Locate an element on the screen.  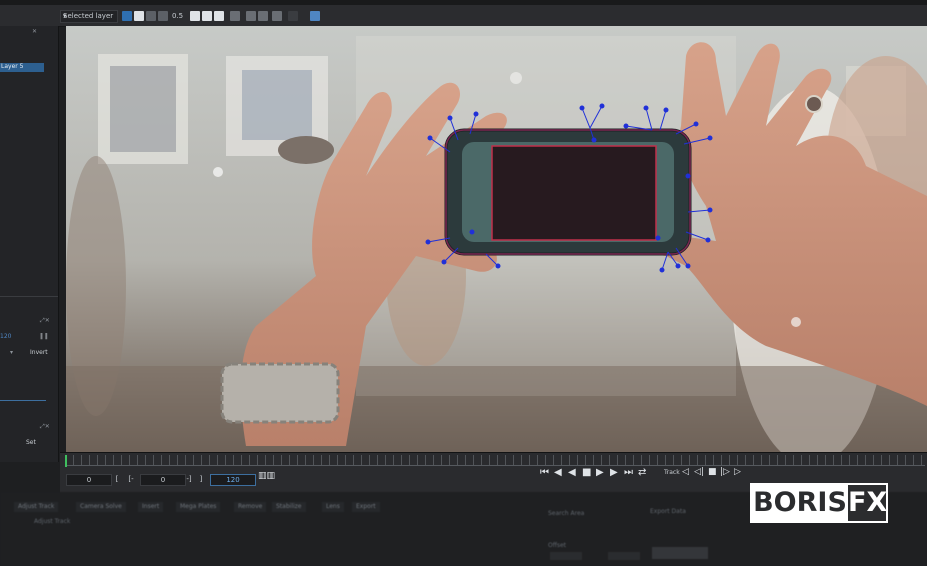
set-row: Set is located at coordinates (28, 443).